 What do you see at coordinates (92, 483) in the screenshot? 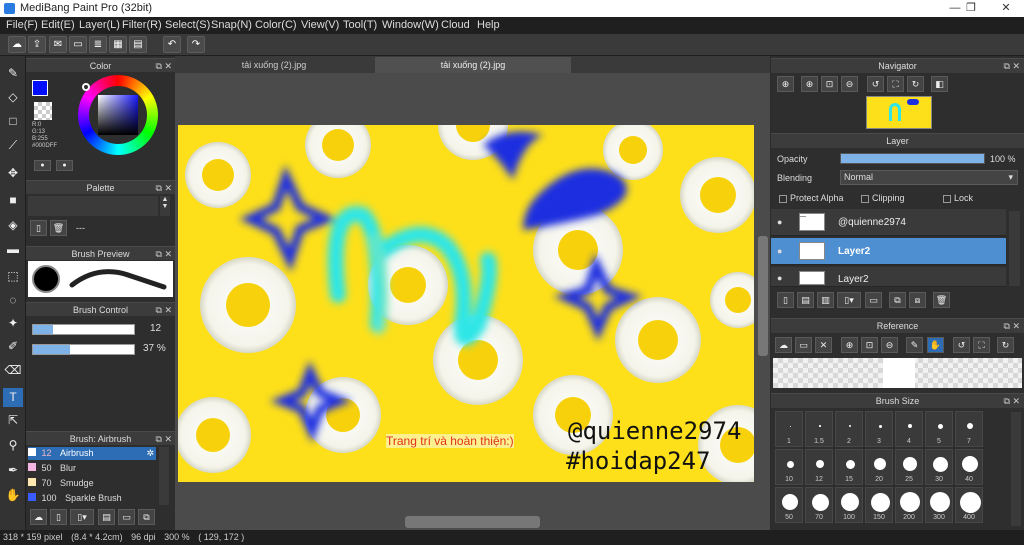
I see `brush-item-smudge: 70 Smudge` at bounding box center [92, 483].